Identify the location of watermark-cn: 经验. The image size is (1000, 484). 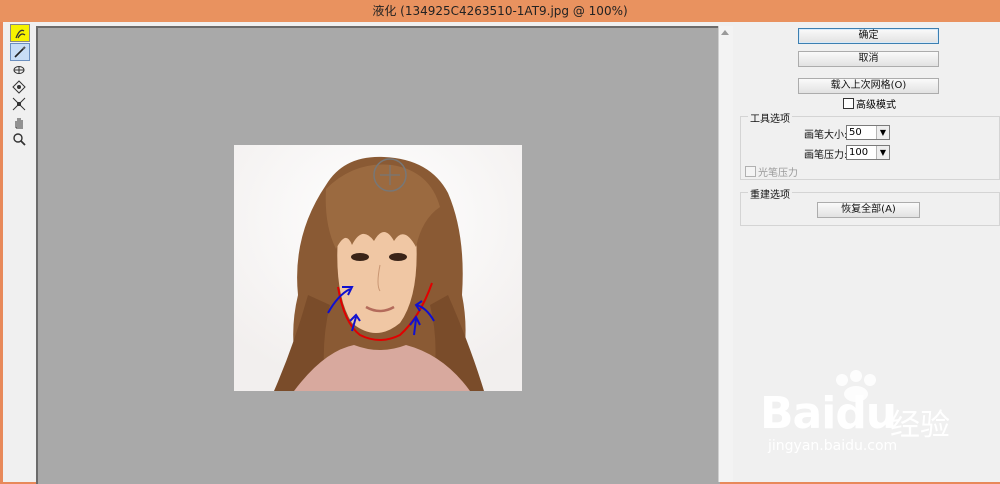
(920, 425).